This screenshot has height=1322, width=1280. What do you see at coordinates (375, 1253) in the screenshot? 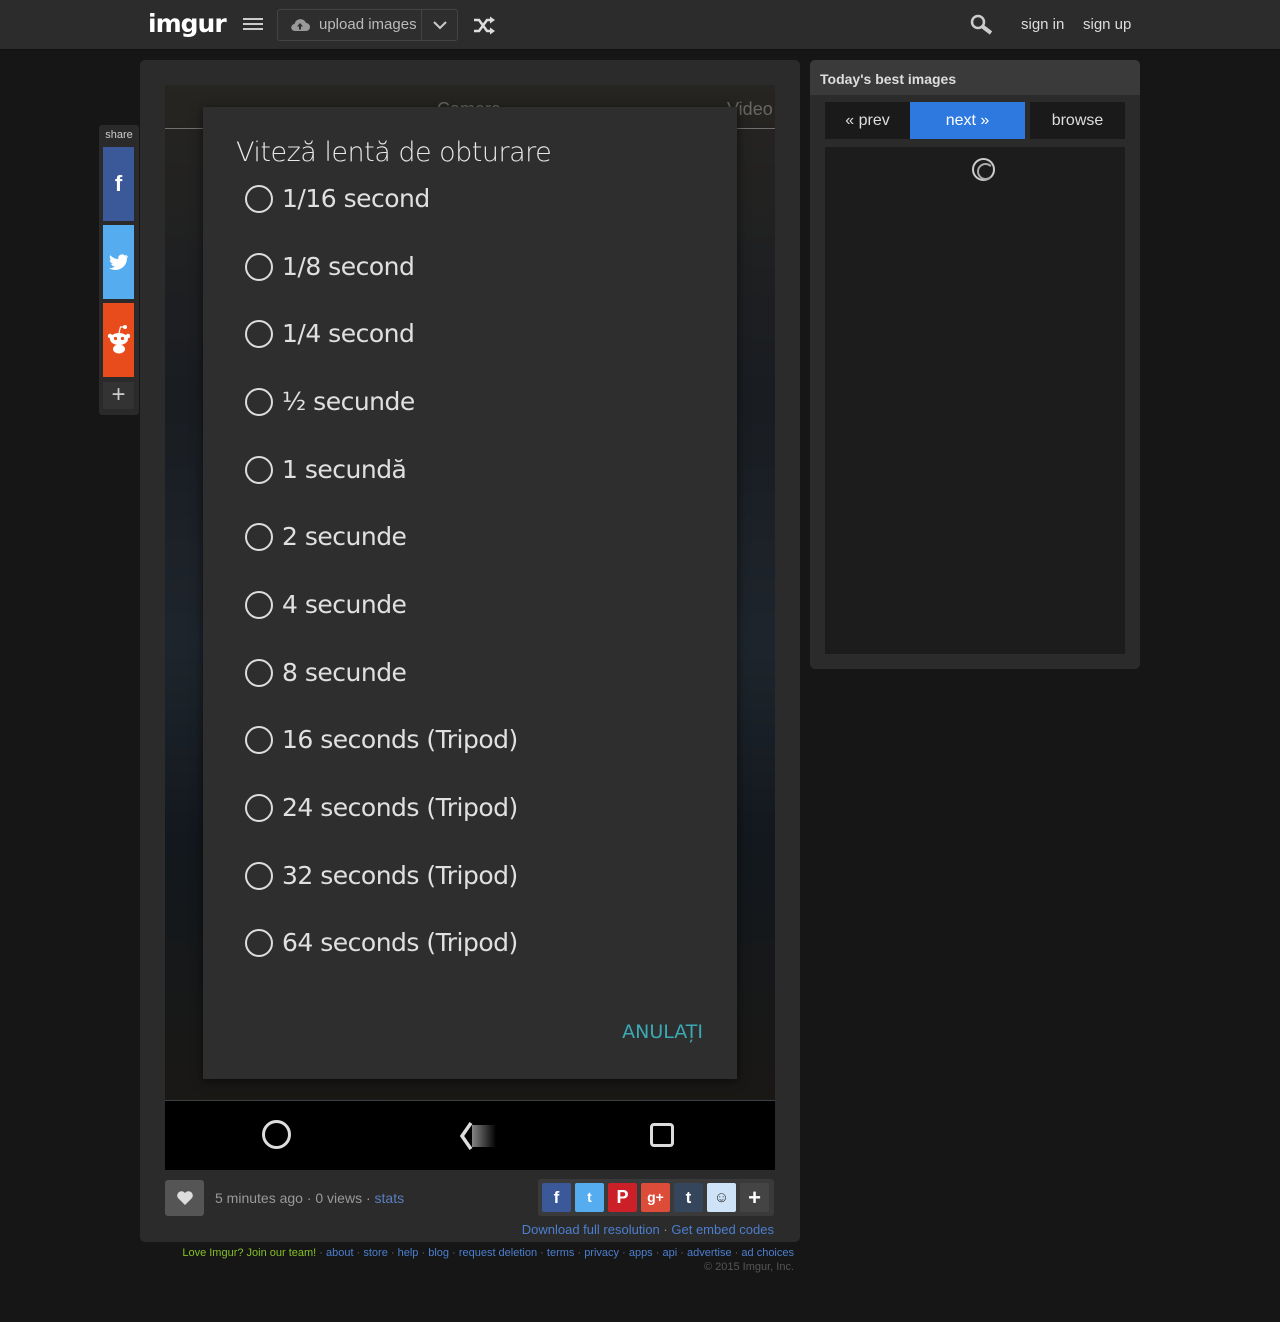
I see `footer-link-store: store` at bounding box center [375, 1253].